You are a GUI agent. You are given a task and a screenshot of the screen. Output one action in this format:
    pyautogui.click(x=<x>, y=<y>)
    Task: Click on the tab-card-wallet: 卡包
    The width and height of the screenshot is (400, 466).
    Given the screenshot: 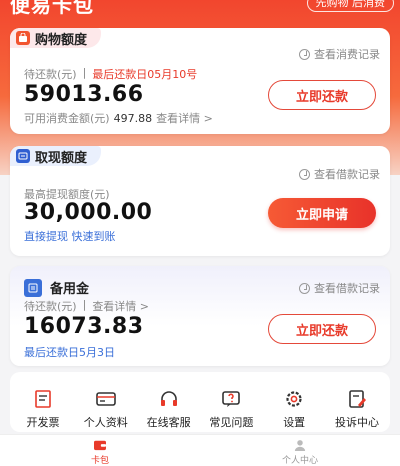 What is the action you would take?
    pyautogui.click(x=100, y=450)
    